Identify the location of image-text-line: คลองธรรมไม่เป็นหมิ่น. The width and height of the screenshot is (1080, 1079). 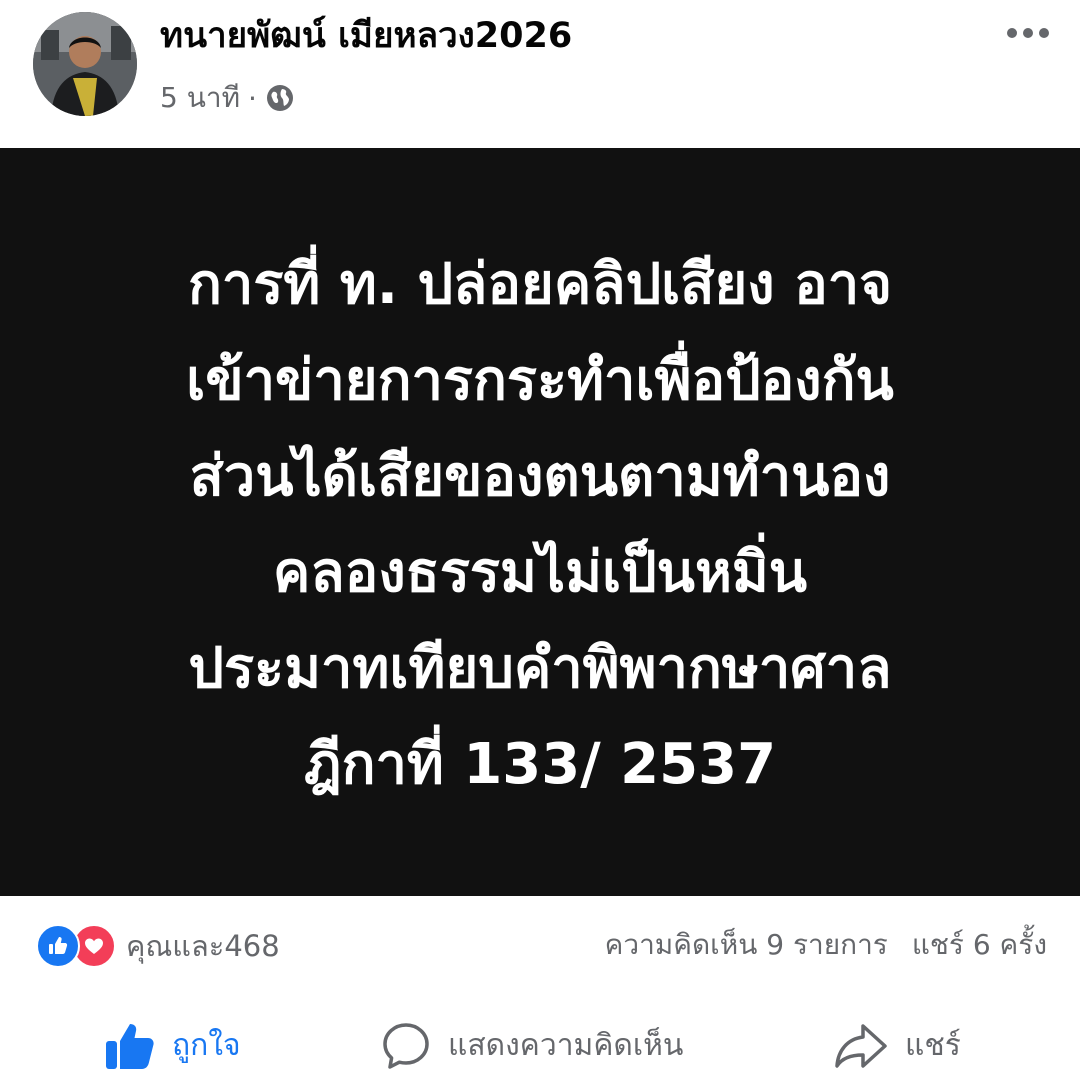
(540, 572).